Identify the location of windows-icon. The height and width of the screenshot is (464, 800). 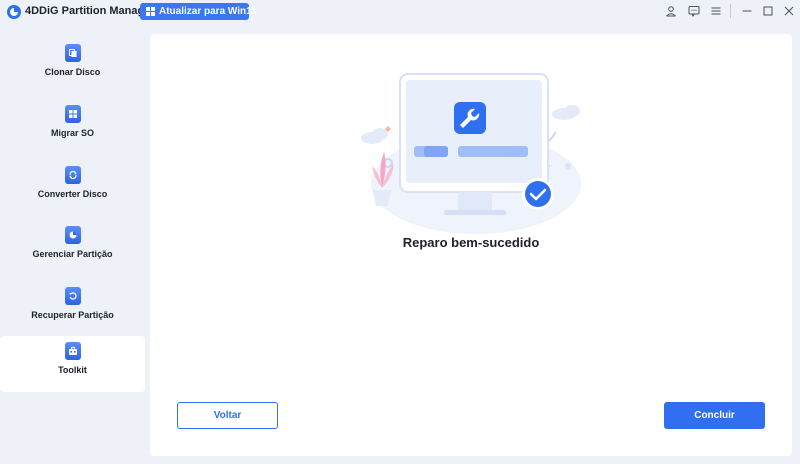
(150, 11).